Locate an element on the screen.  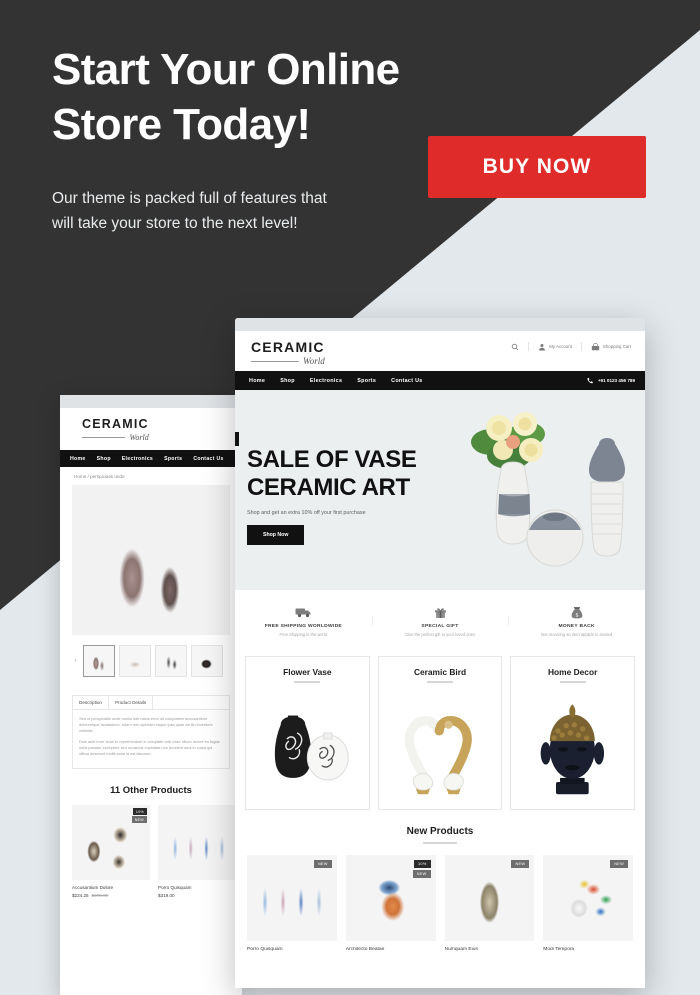
banner-accent-tick is located at coordinates (237, 439).